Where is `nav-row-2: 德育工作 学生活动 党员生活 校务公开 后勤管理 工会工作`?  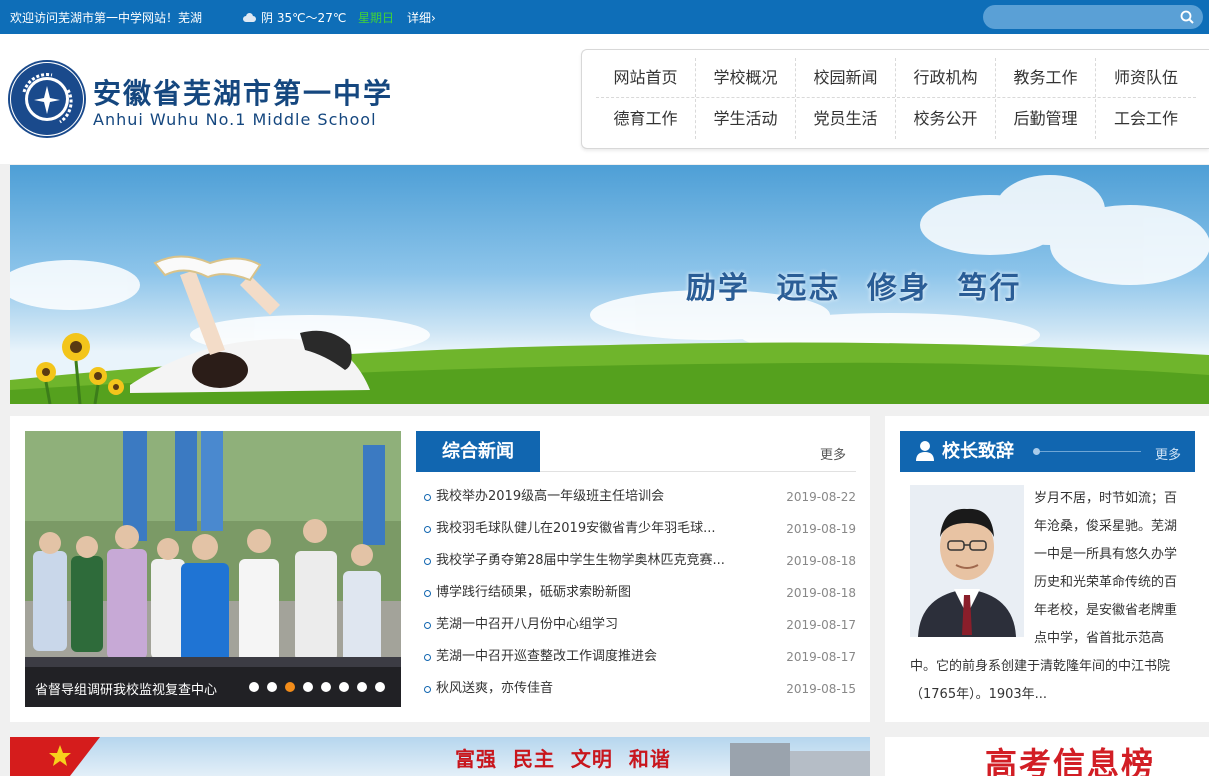
nav-row-2: 德育工作 学生活动 党员生活 校务公开 后勤管理 工会工作 is located at coordinates (896, 119).